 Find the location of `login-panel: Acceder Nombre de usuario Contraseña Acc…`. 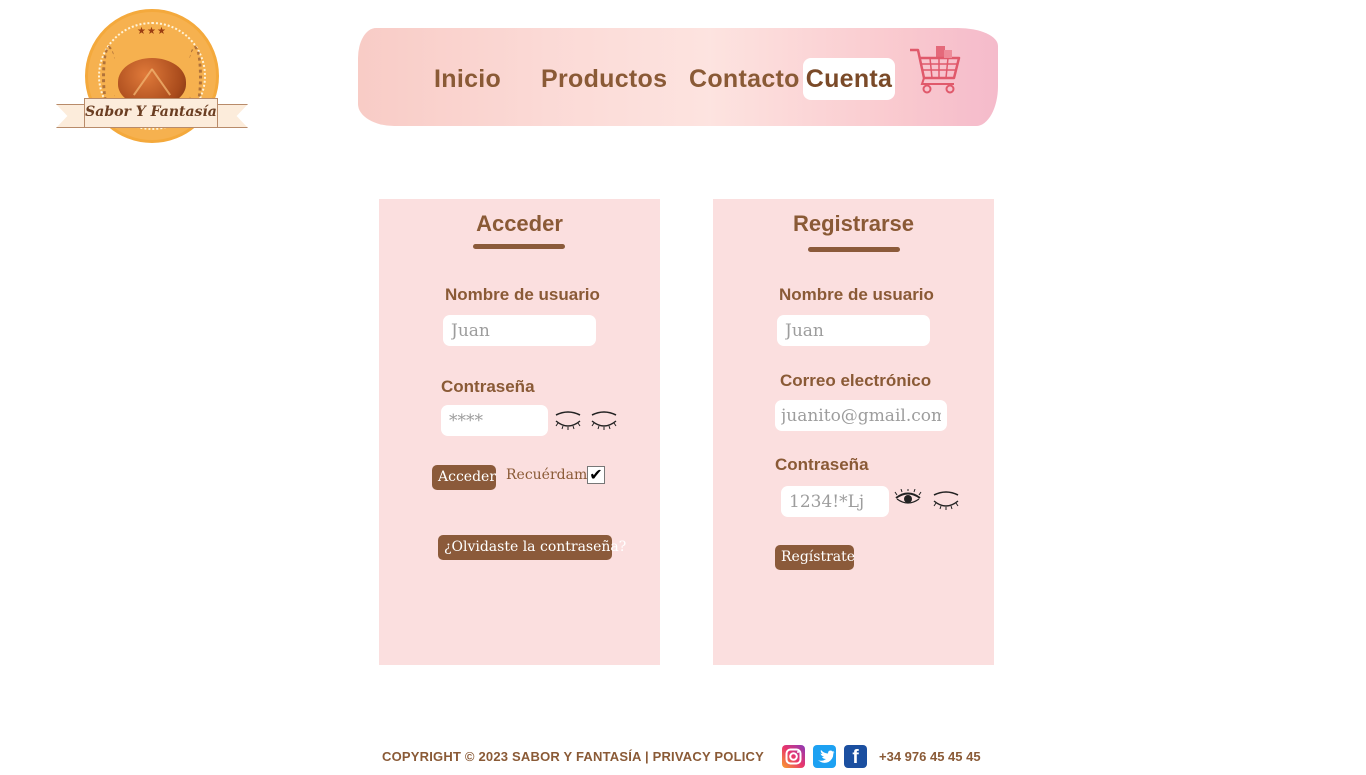

login-panel: Acceder Nombre de usuario Contraseña Acc… is located at coordinates (519, 432).